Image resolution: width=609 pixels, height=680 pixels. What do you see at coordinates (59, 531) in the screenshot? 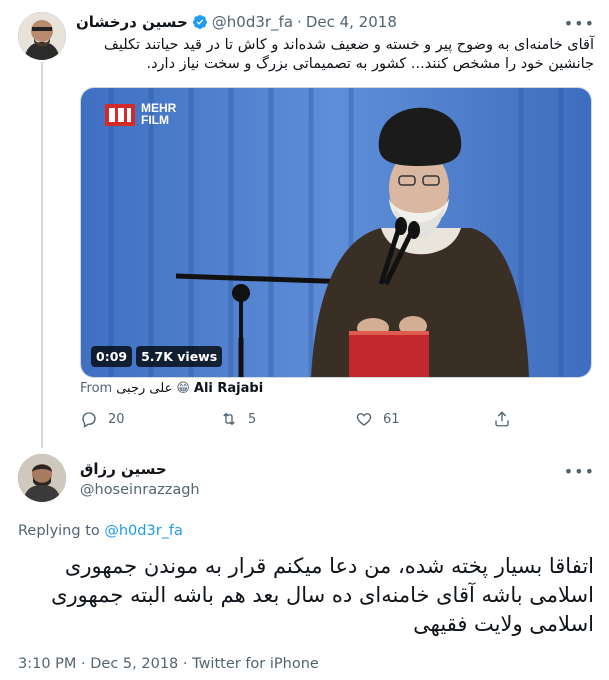
I see `replying-prefix: Replying to` at bounding box center [59, 531].